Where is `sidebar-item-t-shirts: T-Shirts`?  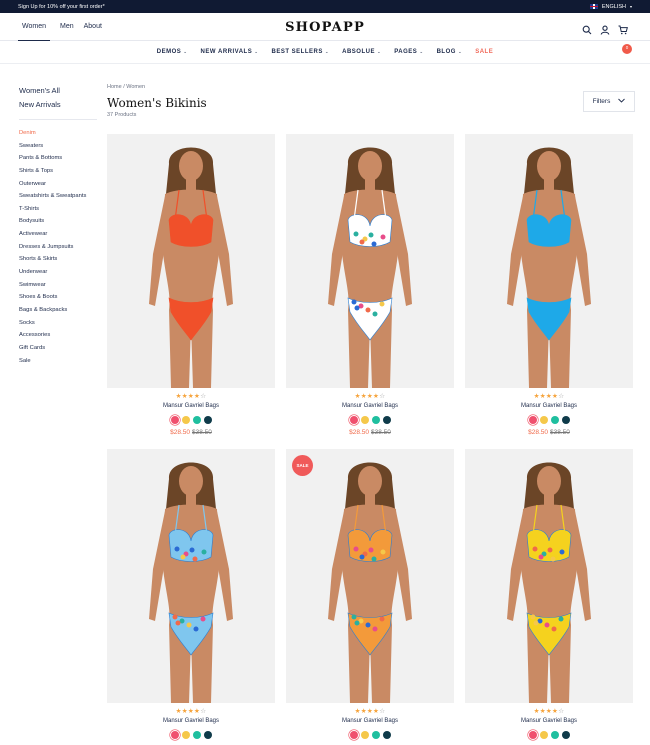
sidebar-item-t-shirts: T-Shirts is located at coordinates (58, 209).